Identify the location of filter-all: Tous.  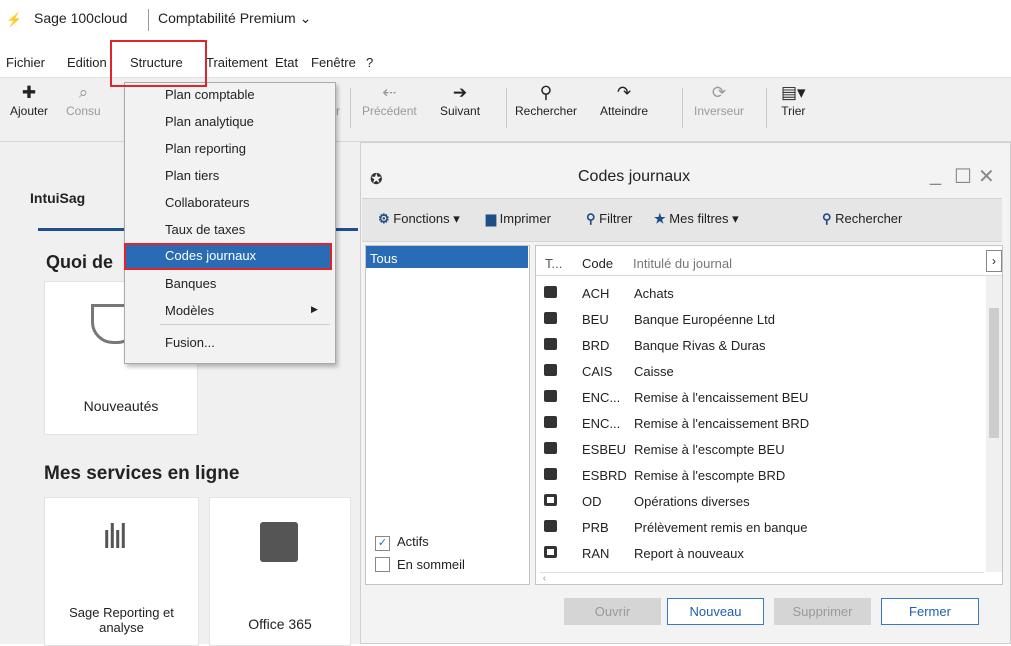
(447, 257).